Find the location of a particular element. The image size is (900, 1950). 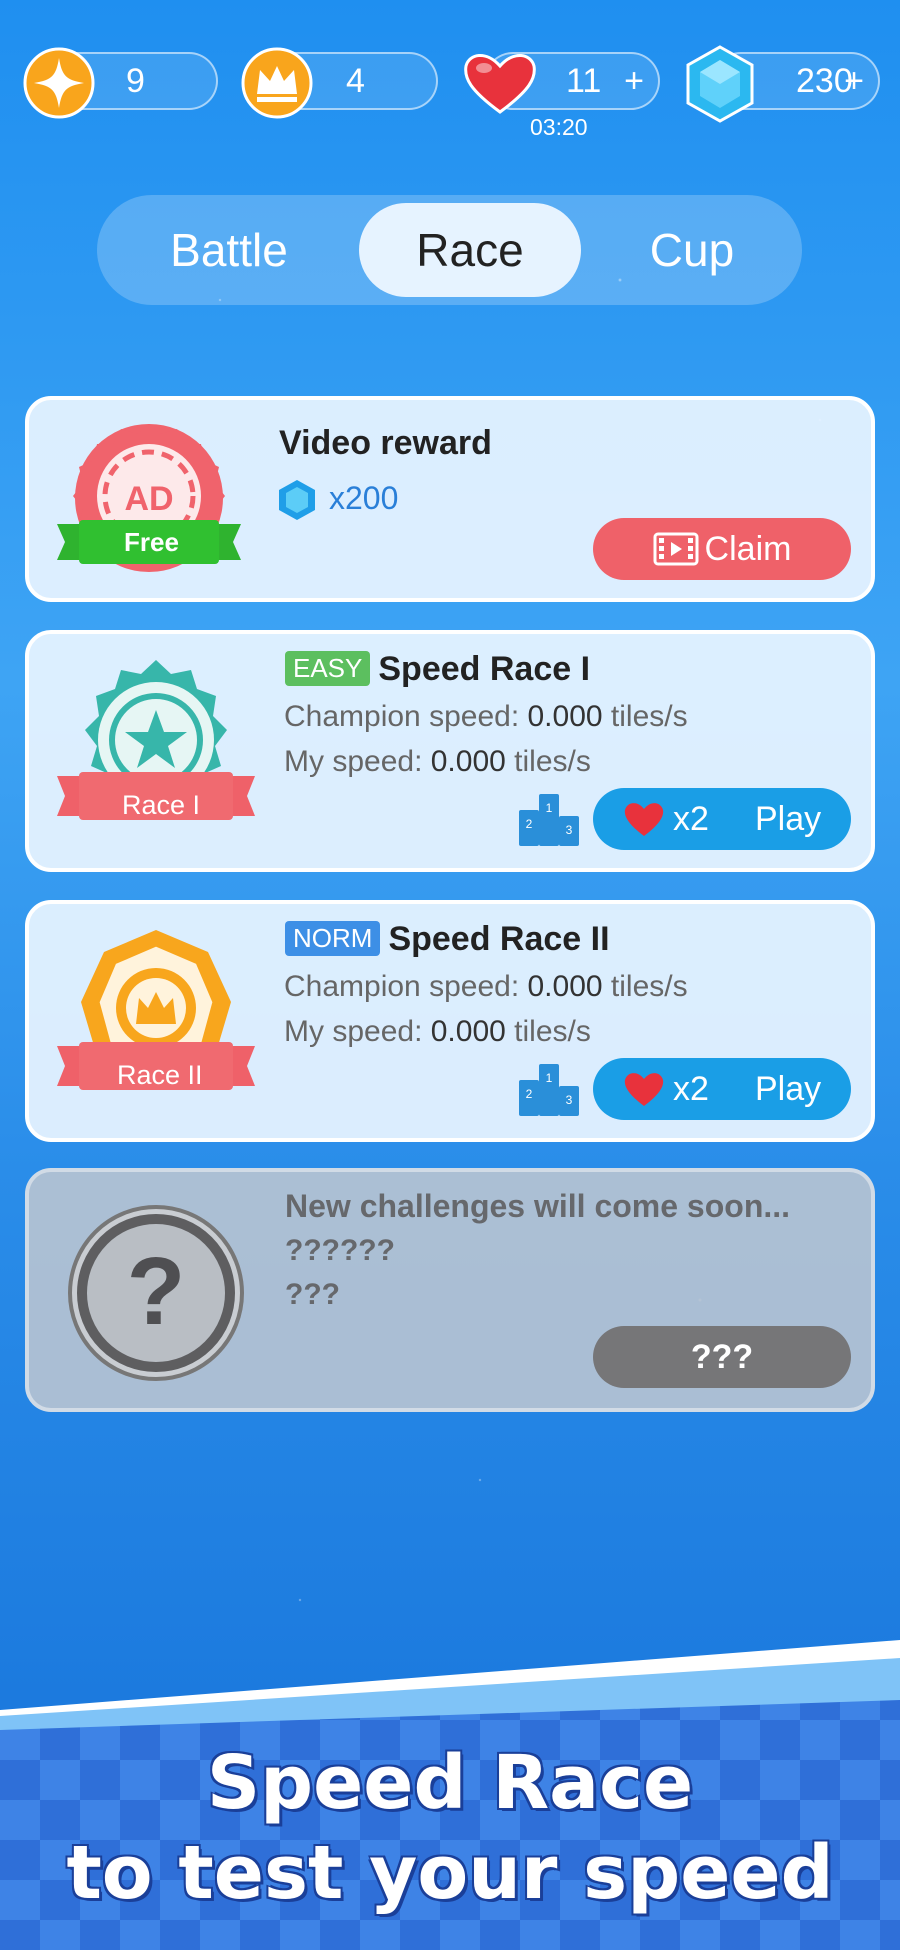

race-two-ribbon-label: Race II is located at coordinates (160, 1075).